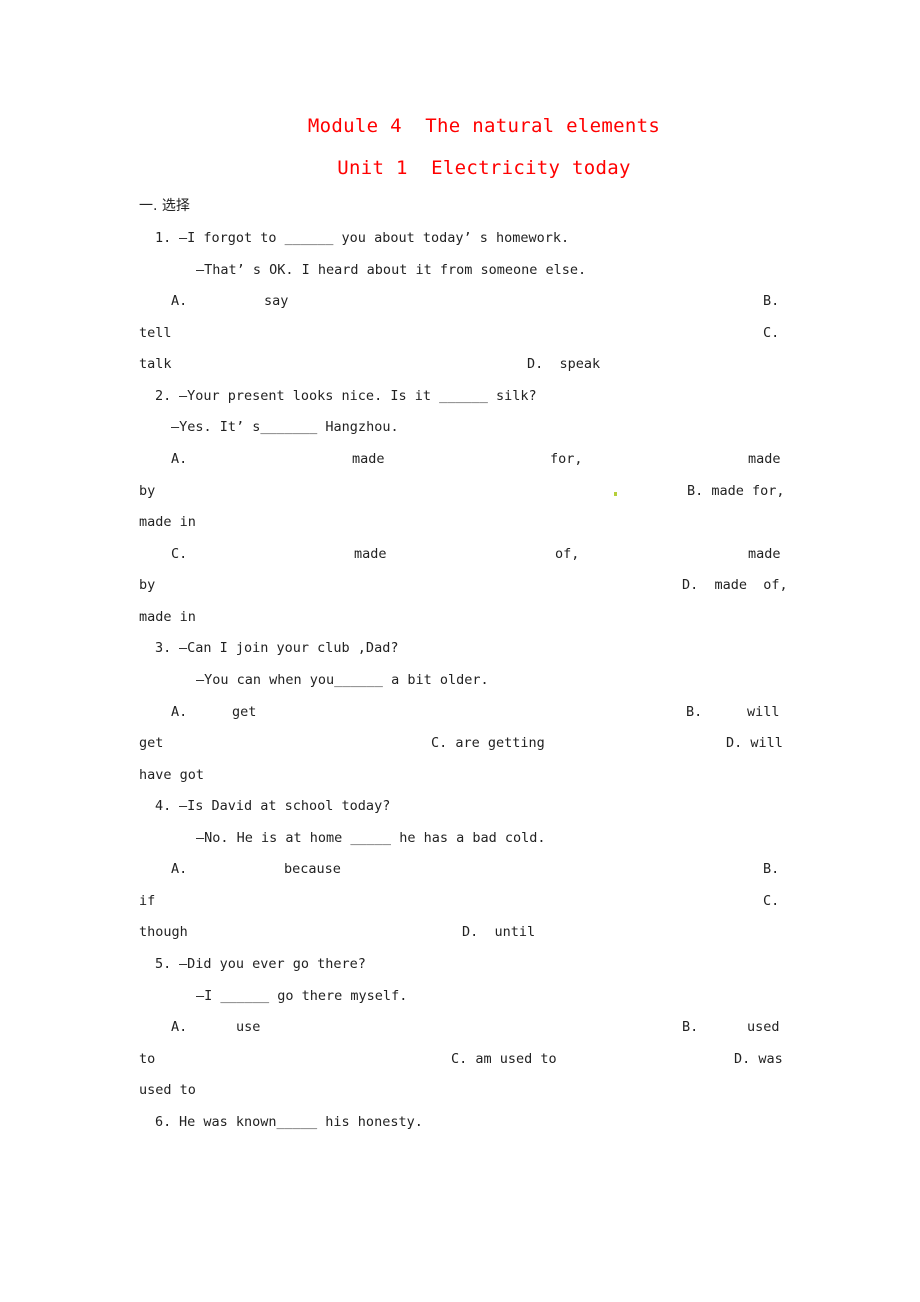 This screenshot has height=1302, width=920. Describe the element at coordinates (736, 491) in the screenshot. I see `option-b: B. made for,` at that location.